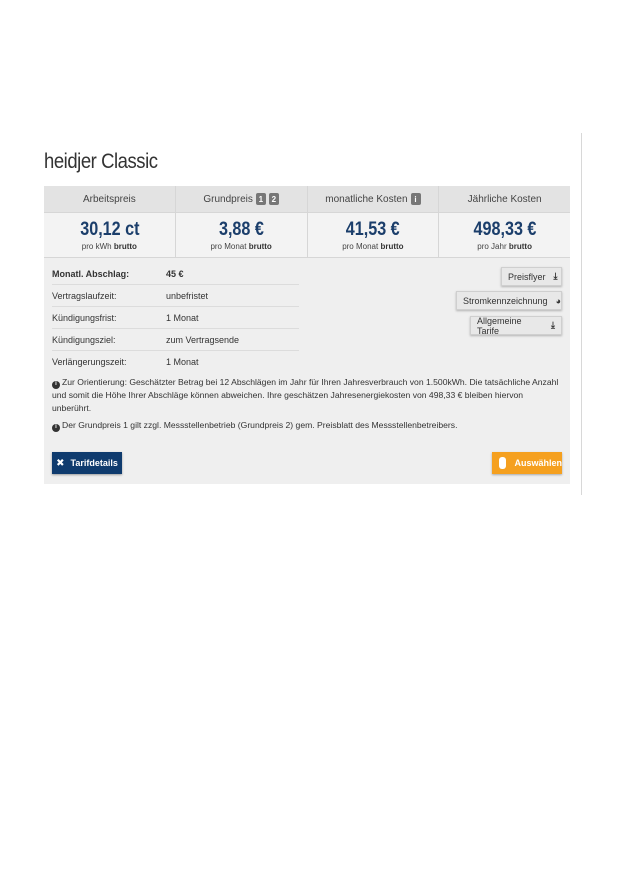 The height and width of the screenshot is (877, 620). I want to click on price-cell-monatliche-kosten: 41,53 € pro Monat brutto, so click(374, 235).